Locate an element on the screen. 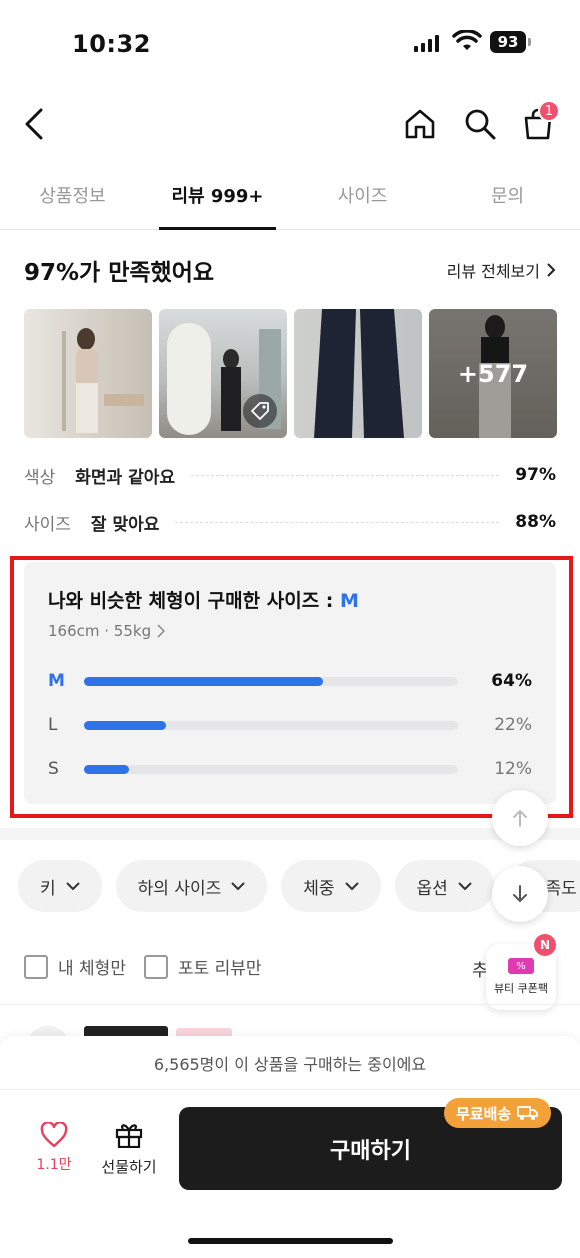 The width and height of the screenshot is (580, 1258). status-time: 10:32 is located at coordinates (111, 44).